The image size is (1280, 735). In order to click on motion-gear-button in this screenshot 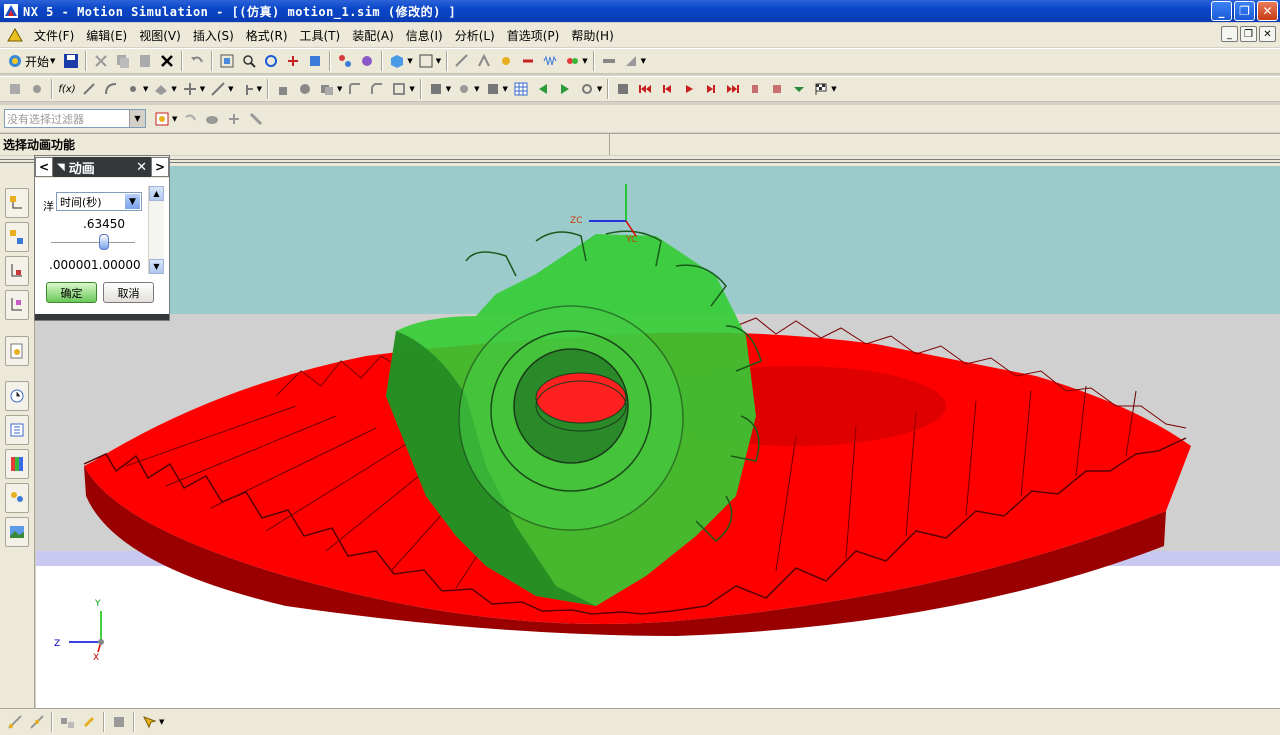, I will do `click(367, 61)`.